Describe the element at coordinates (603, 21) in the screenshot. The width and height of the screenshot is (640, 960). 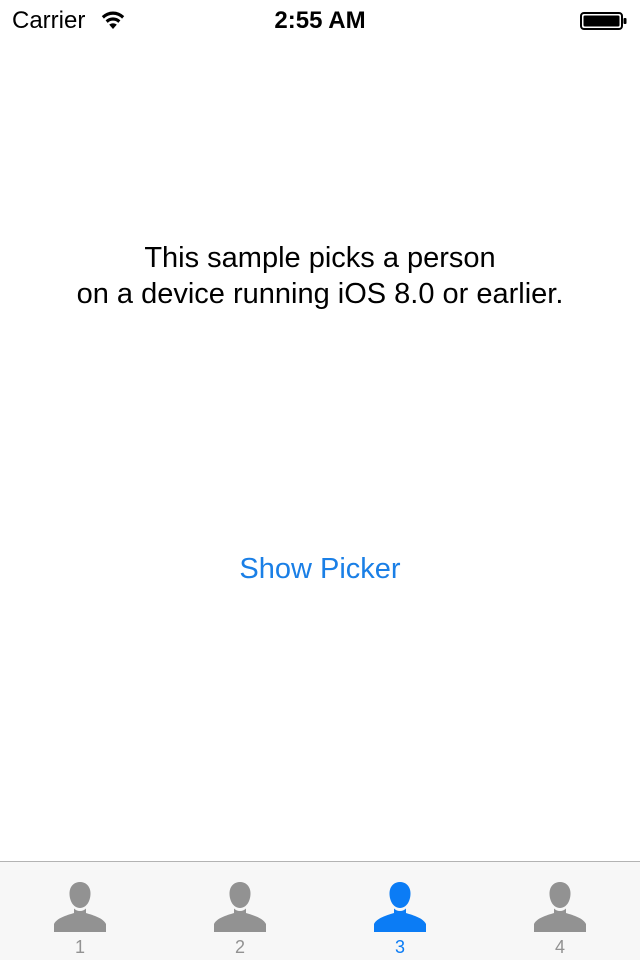
I see `battery-full-icon` at that location.